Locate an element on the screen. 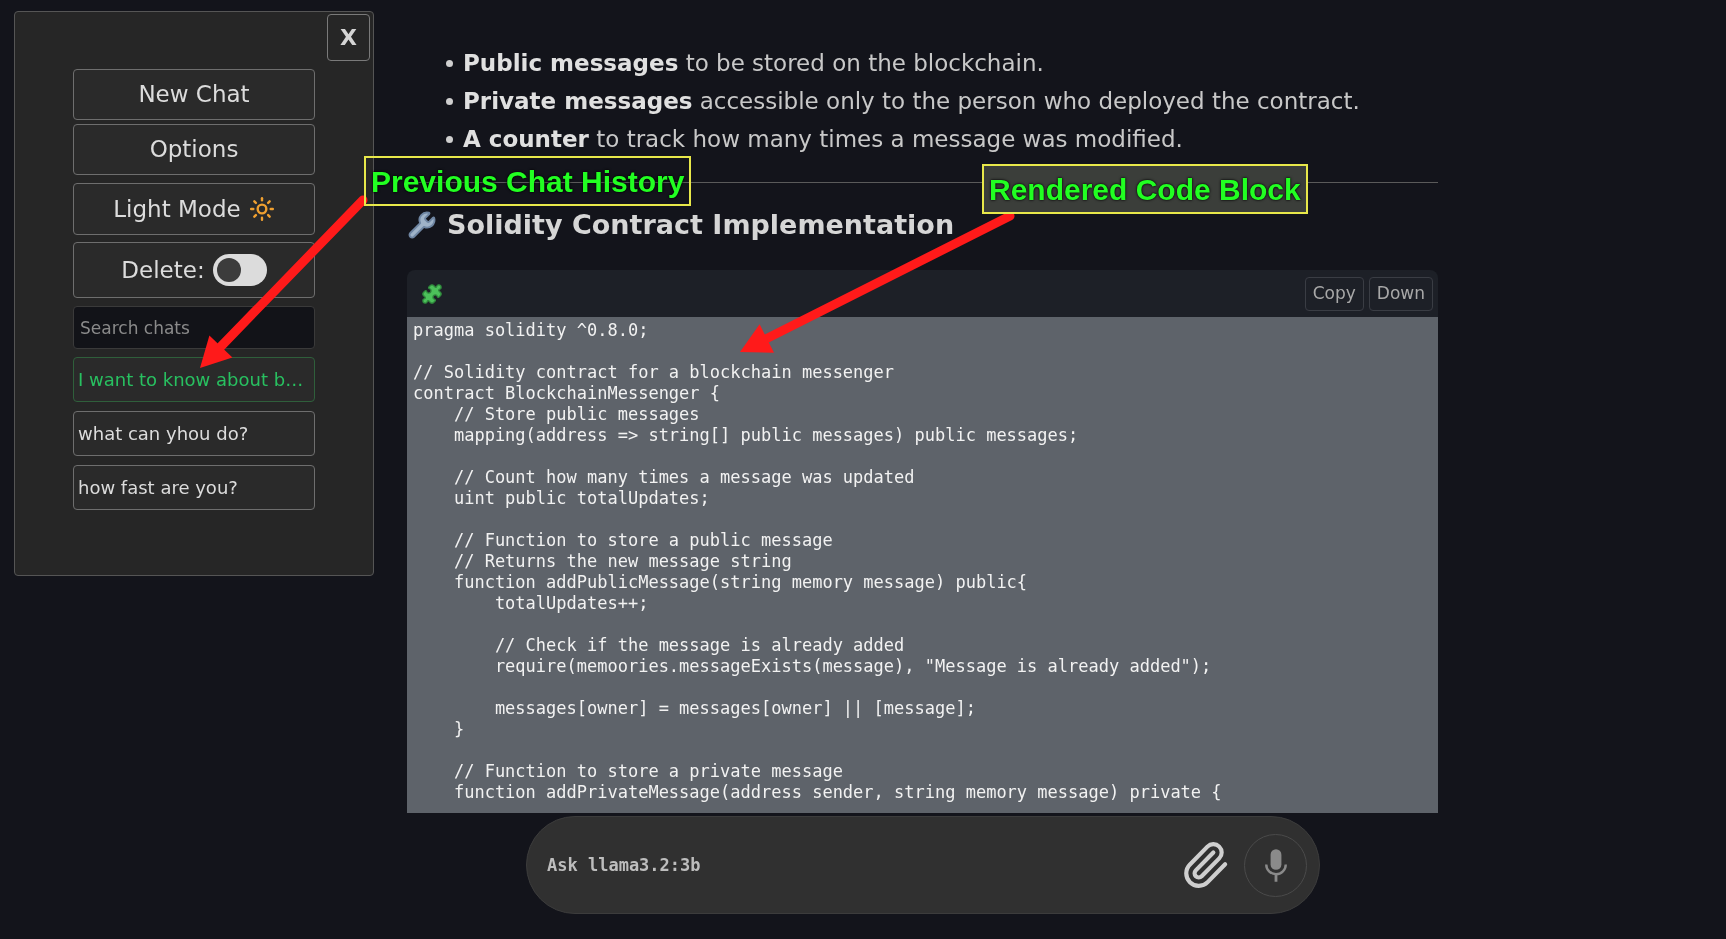 Image resolution: width=1726 pixels, height=939 pixels. sun-icon is located at coordinates (261, 209).